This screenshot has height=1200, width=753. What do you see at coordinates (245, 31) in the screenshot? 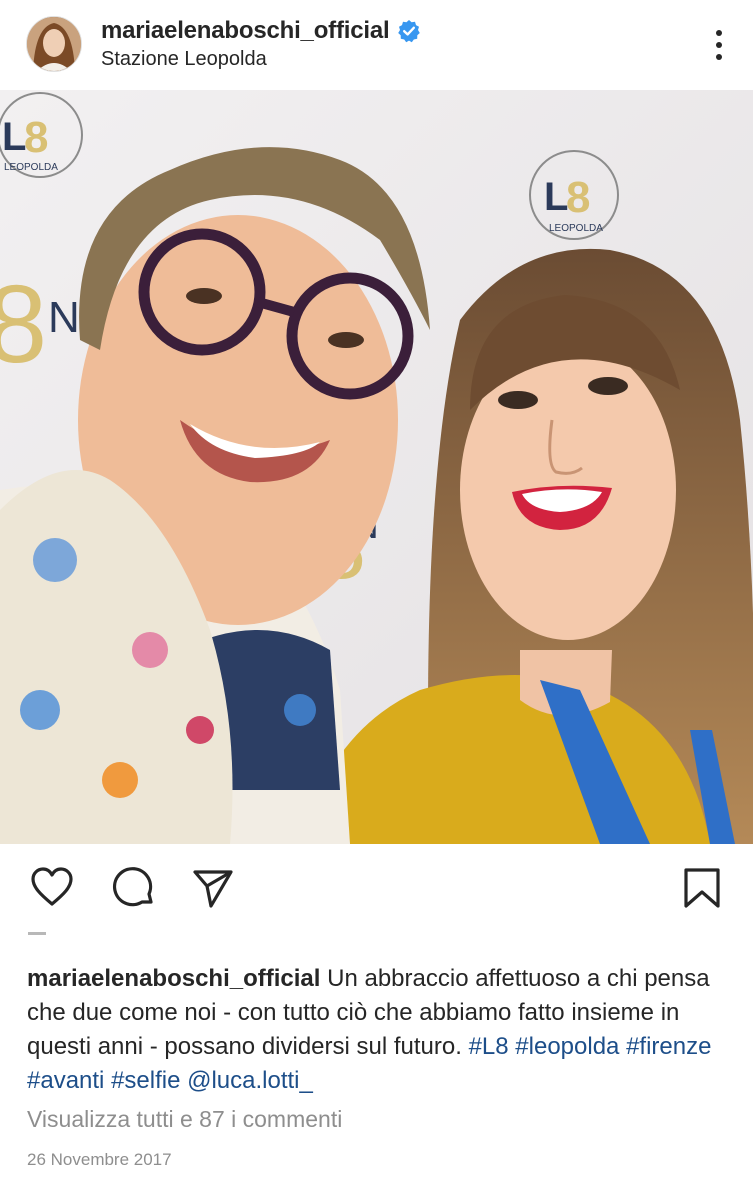
I see `username: mariaelenaboschi_official` at bounding box center [245, 31].